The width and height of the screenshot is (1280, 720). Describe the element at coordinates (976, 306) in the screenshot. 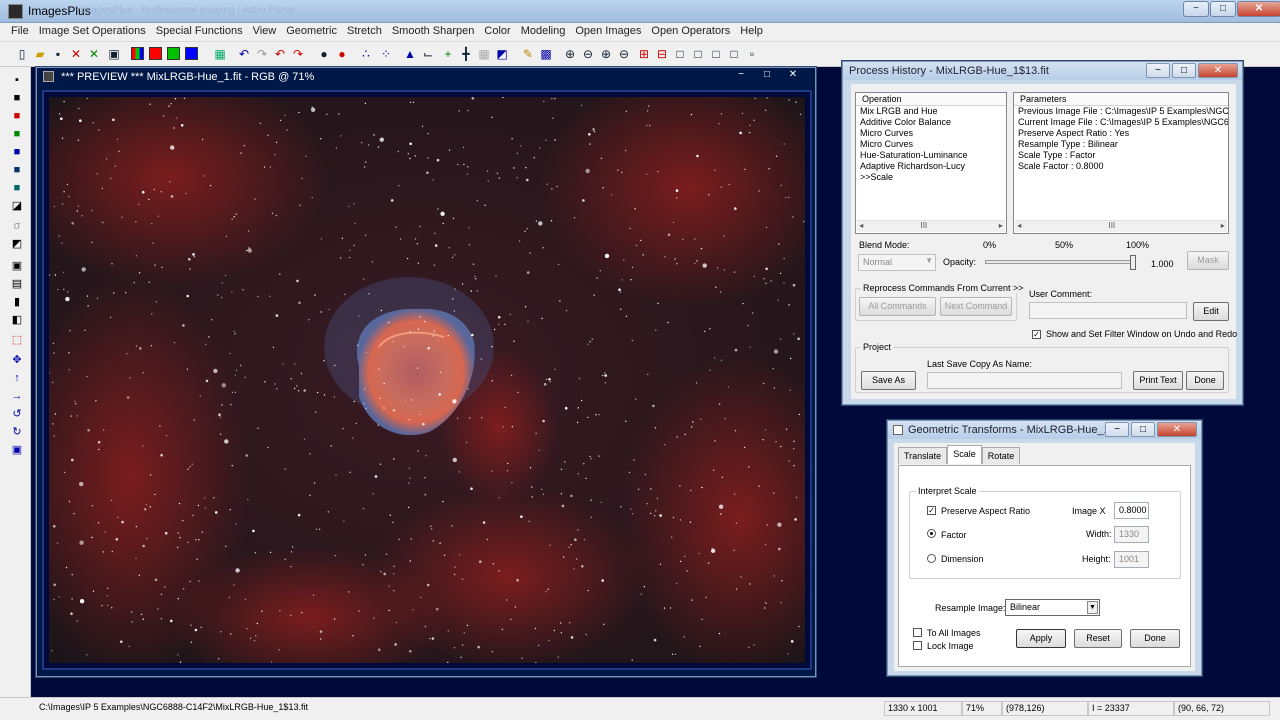

I see `next-command-button: Next Command` at that location.